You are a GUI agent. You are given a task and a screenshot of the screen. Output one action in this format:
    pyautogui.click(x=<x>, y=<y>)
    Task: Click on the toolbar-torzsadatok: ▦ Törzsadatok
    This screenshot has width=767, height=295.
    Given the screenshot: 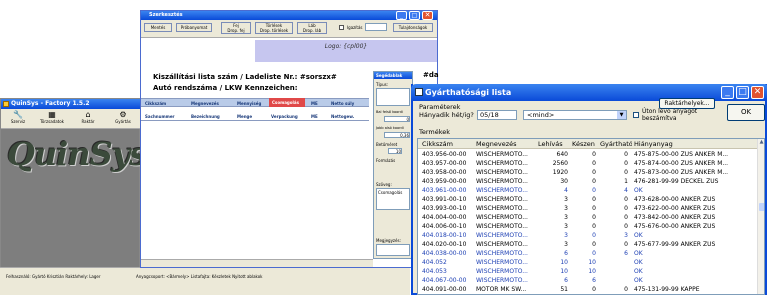 What is the action you would take?
    pyautogui.click(x=52, y=119)
    